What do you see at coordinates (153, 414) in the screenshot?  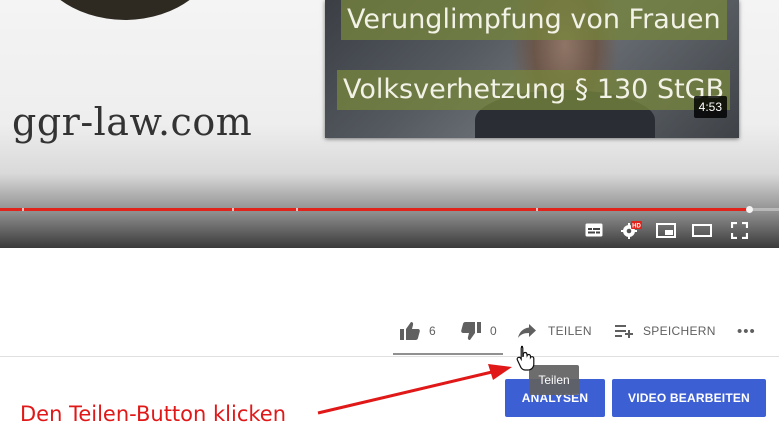 I see `annotation-text: Den Teilen-Button klicken` at bounding box center [153, 414].